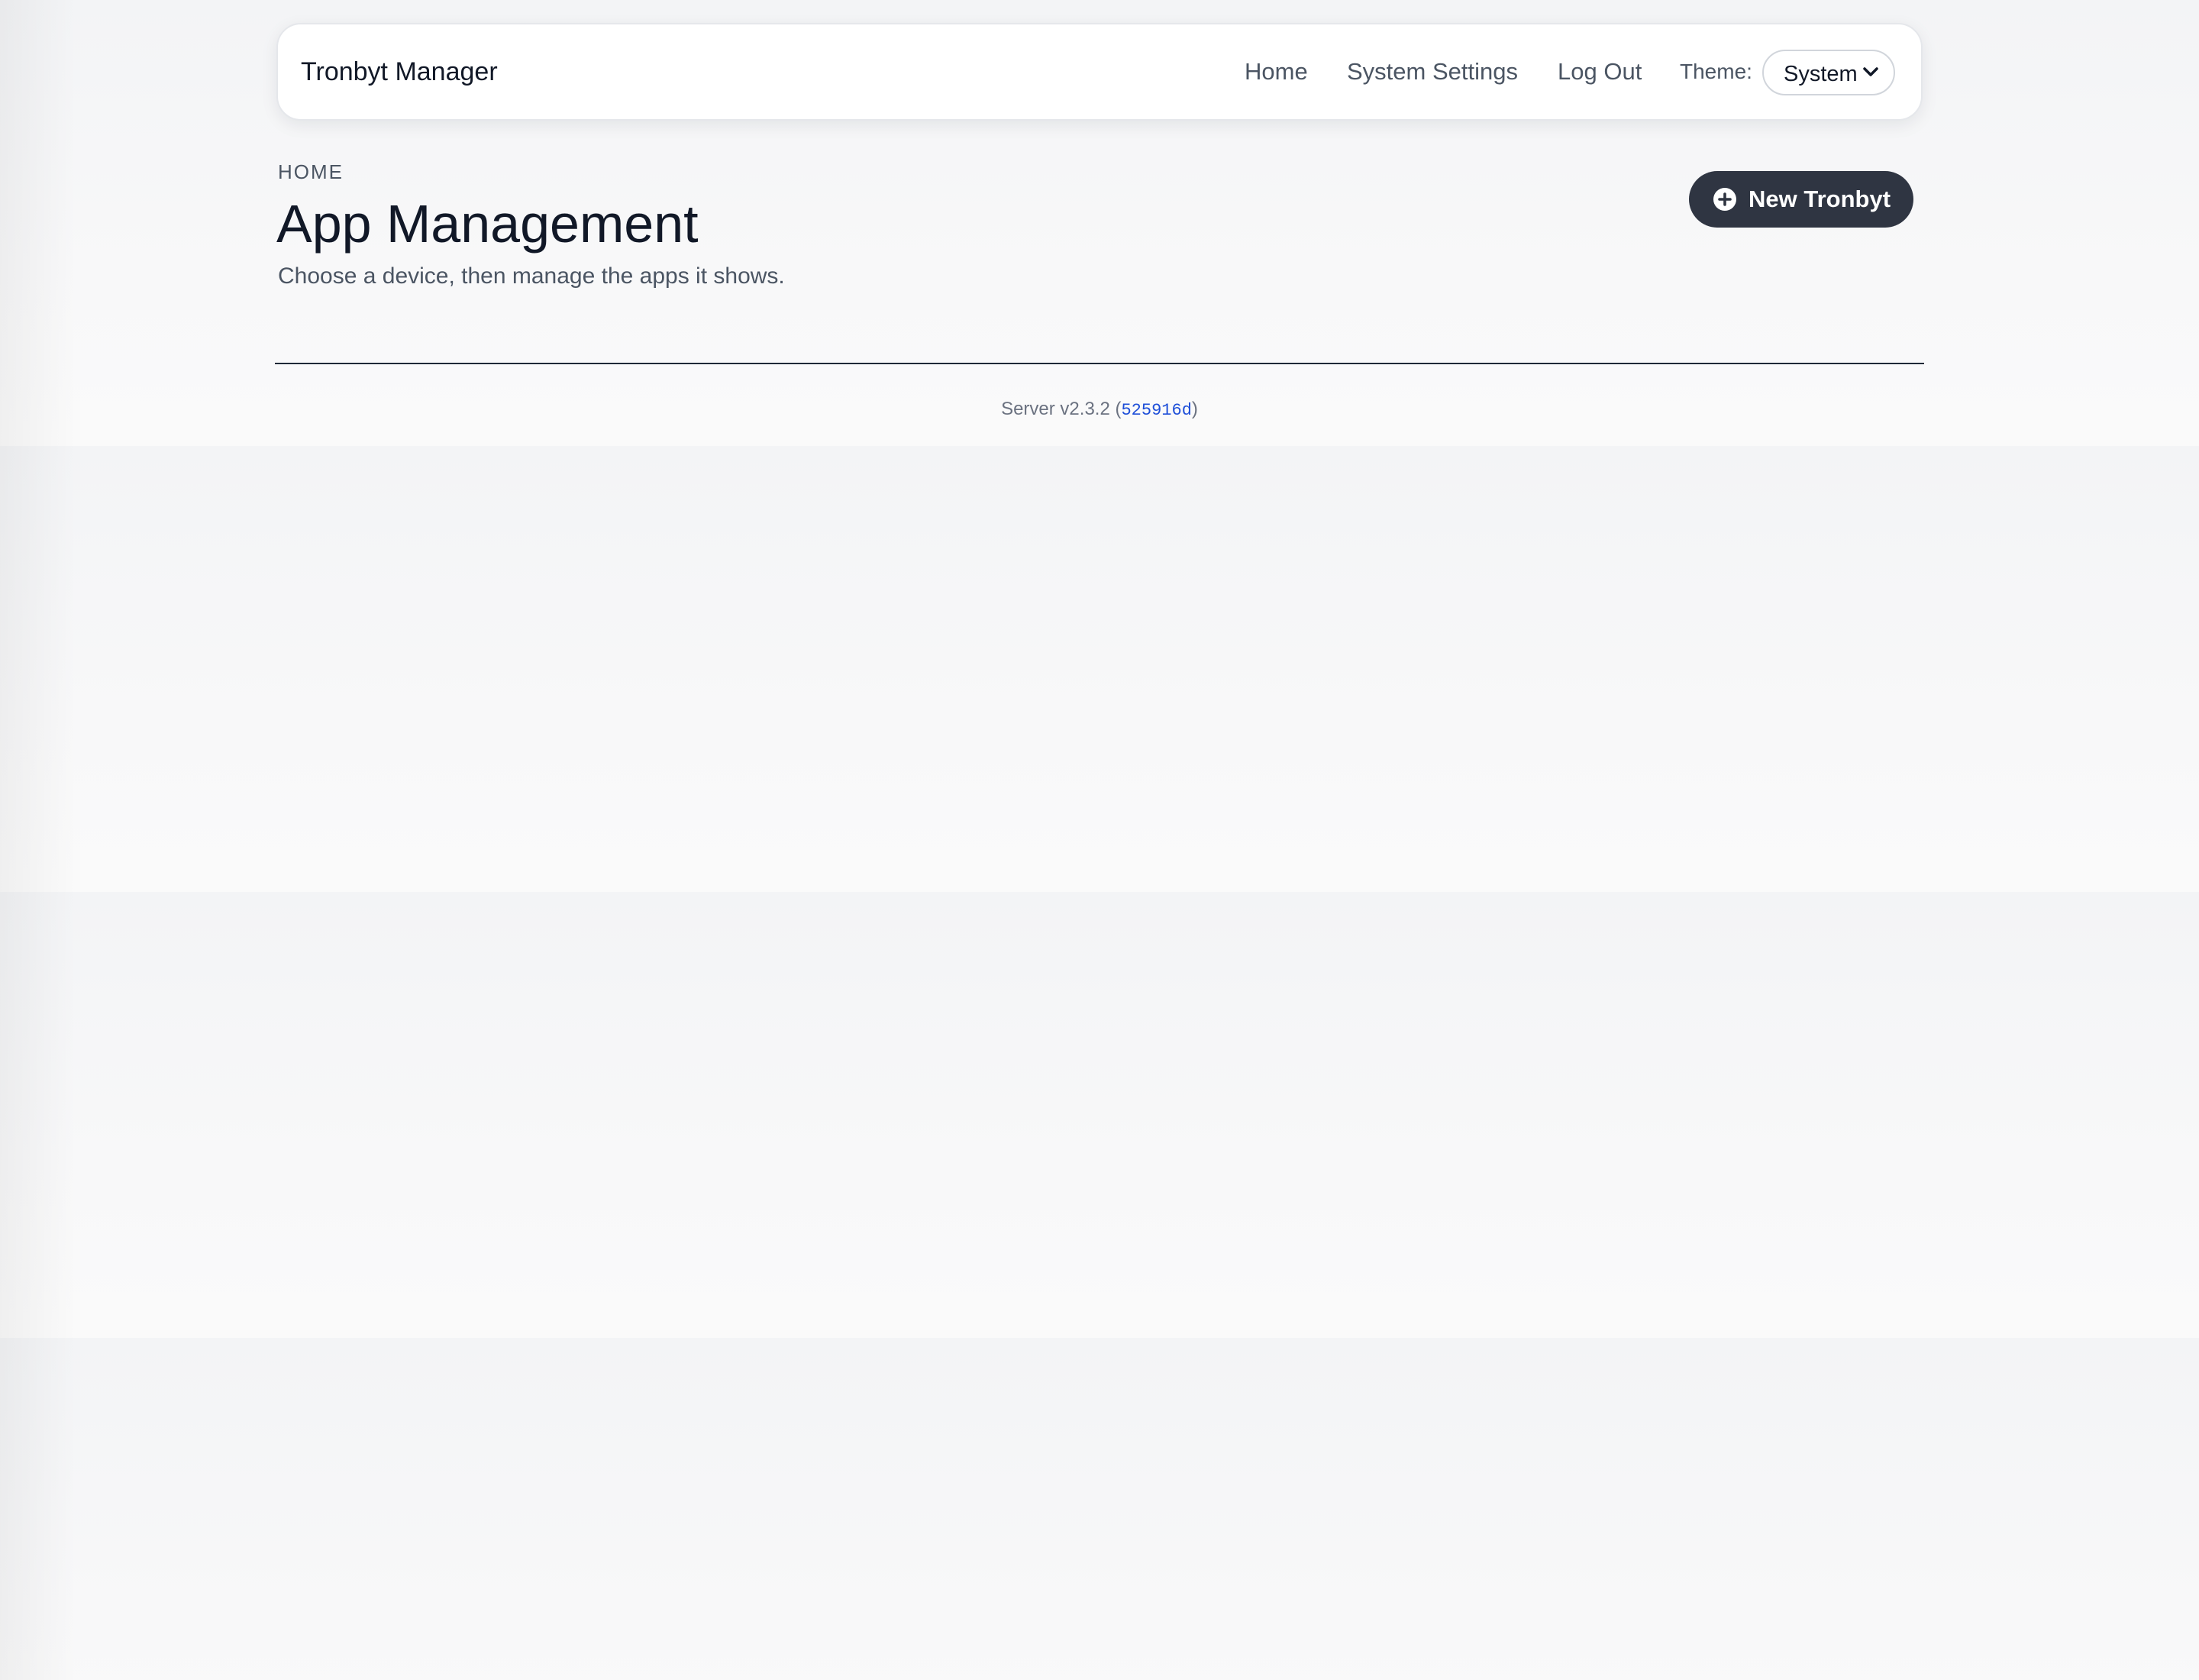  I want to click on nav-link-log-out: Log Out, so click(1600, 71).